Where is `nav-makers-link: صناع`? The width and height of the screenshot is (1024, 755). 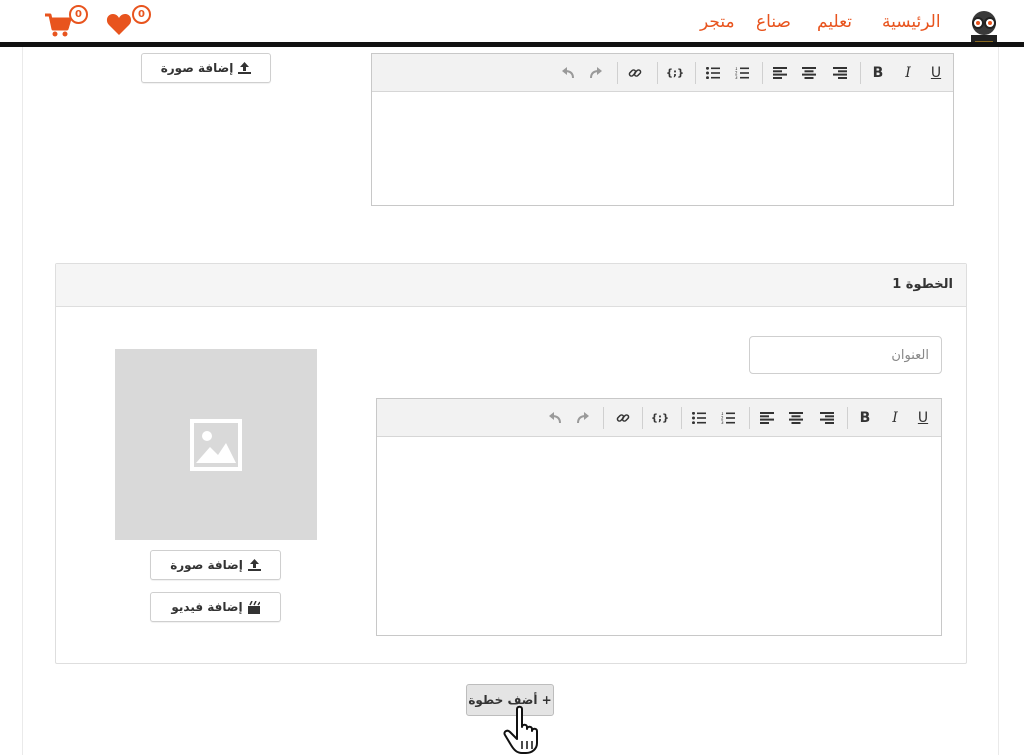
nav-makers-link: صناع is located at coordinates (773, 22).